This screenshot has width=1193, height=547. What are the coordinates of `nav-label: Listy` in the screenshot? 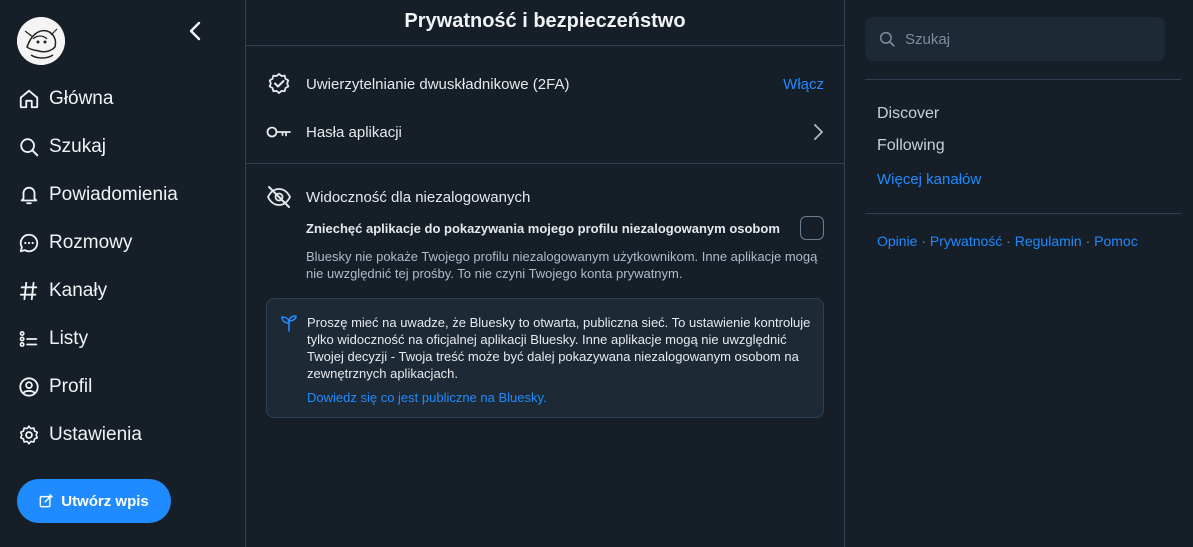 It's located at (69, 338).